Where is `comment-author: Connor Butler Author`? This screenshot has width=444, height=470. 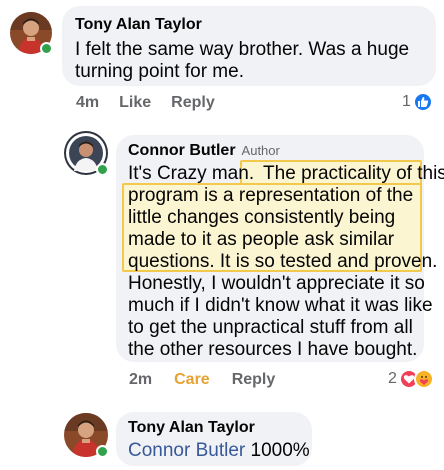
comment-author: Connor Butler Author is located at coordinates (204, 151).